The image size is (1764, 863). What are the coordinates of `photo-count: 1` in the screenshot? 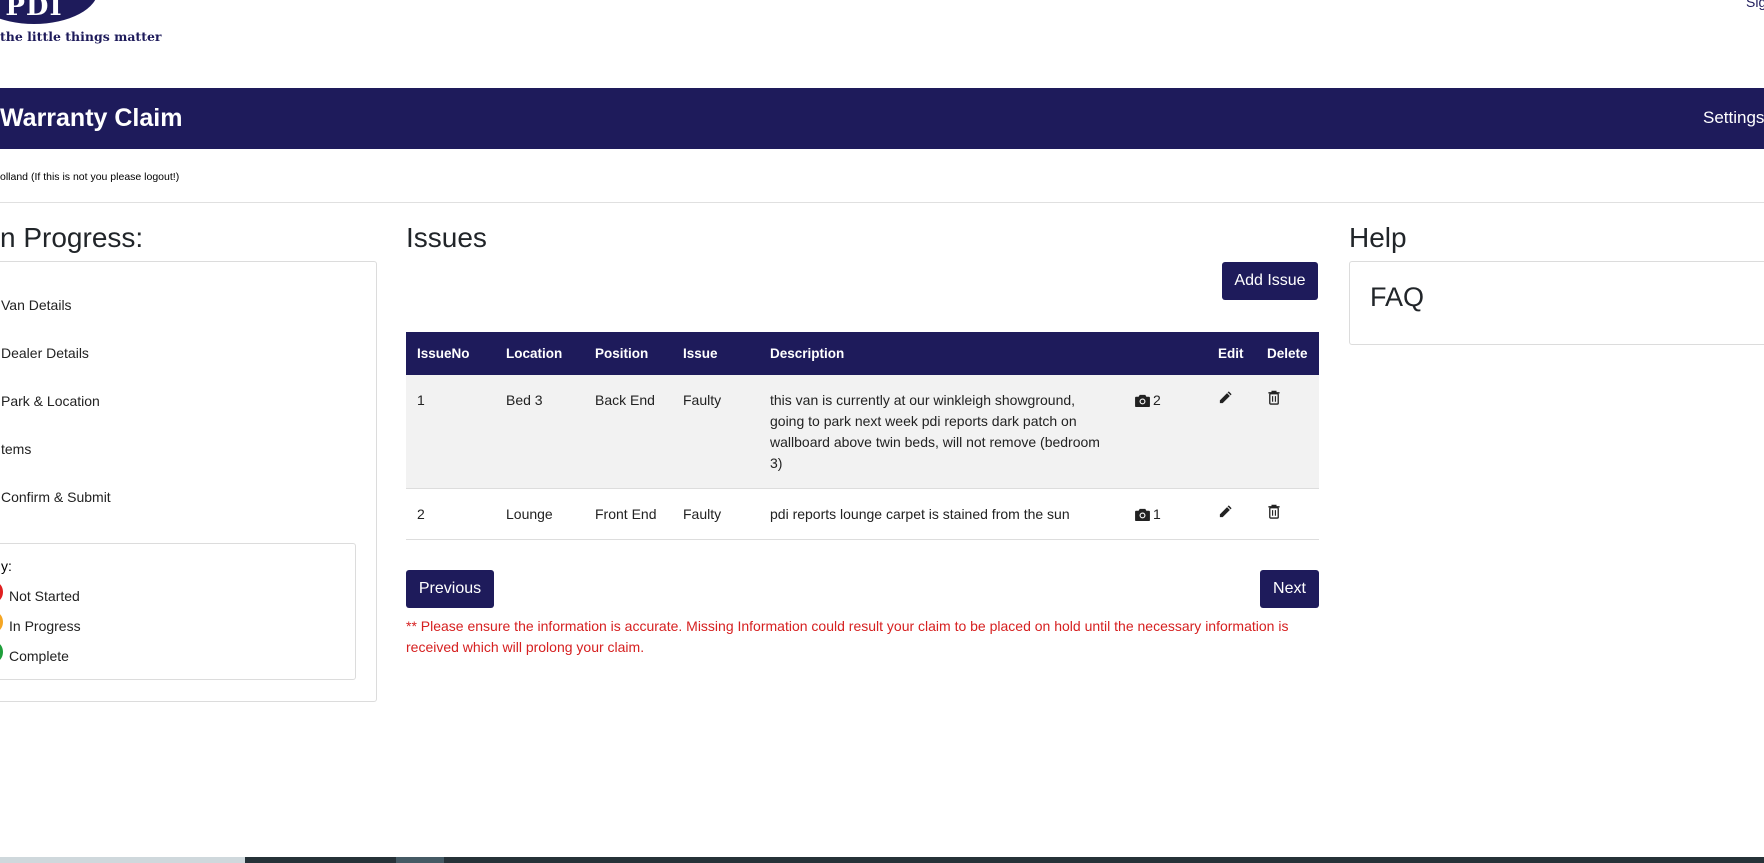 It's located at (1148, 514).